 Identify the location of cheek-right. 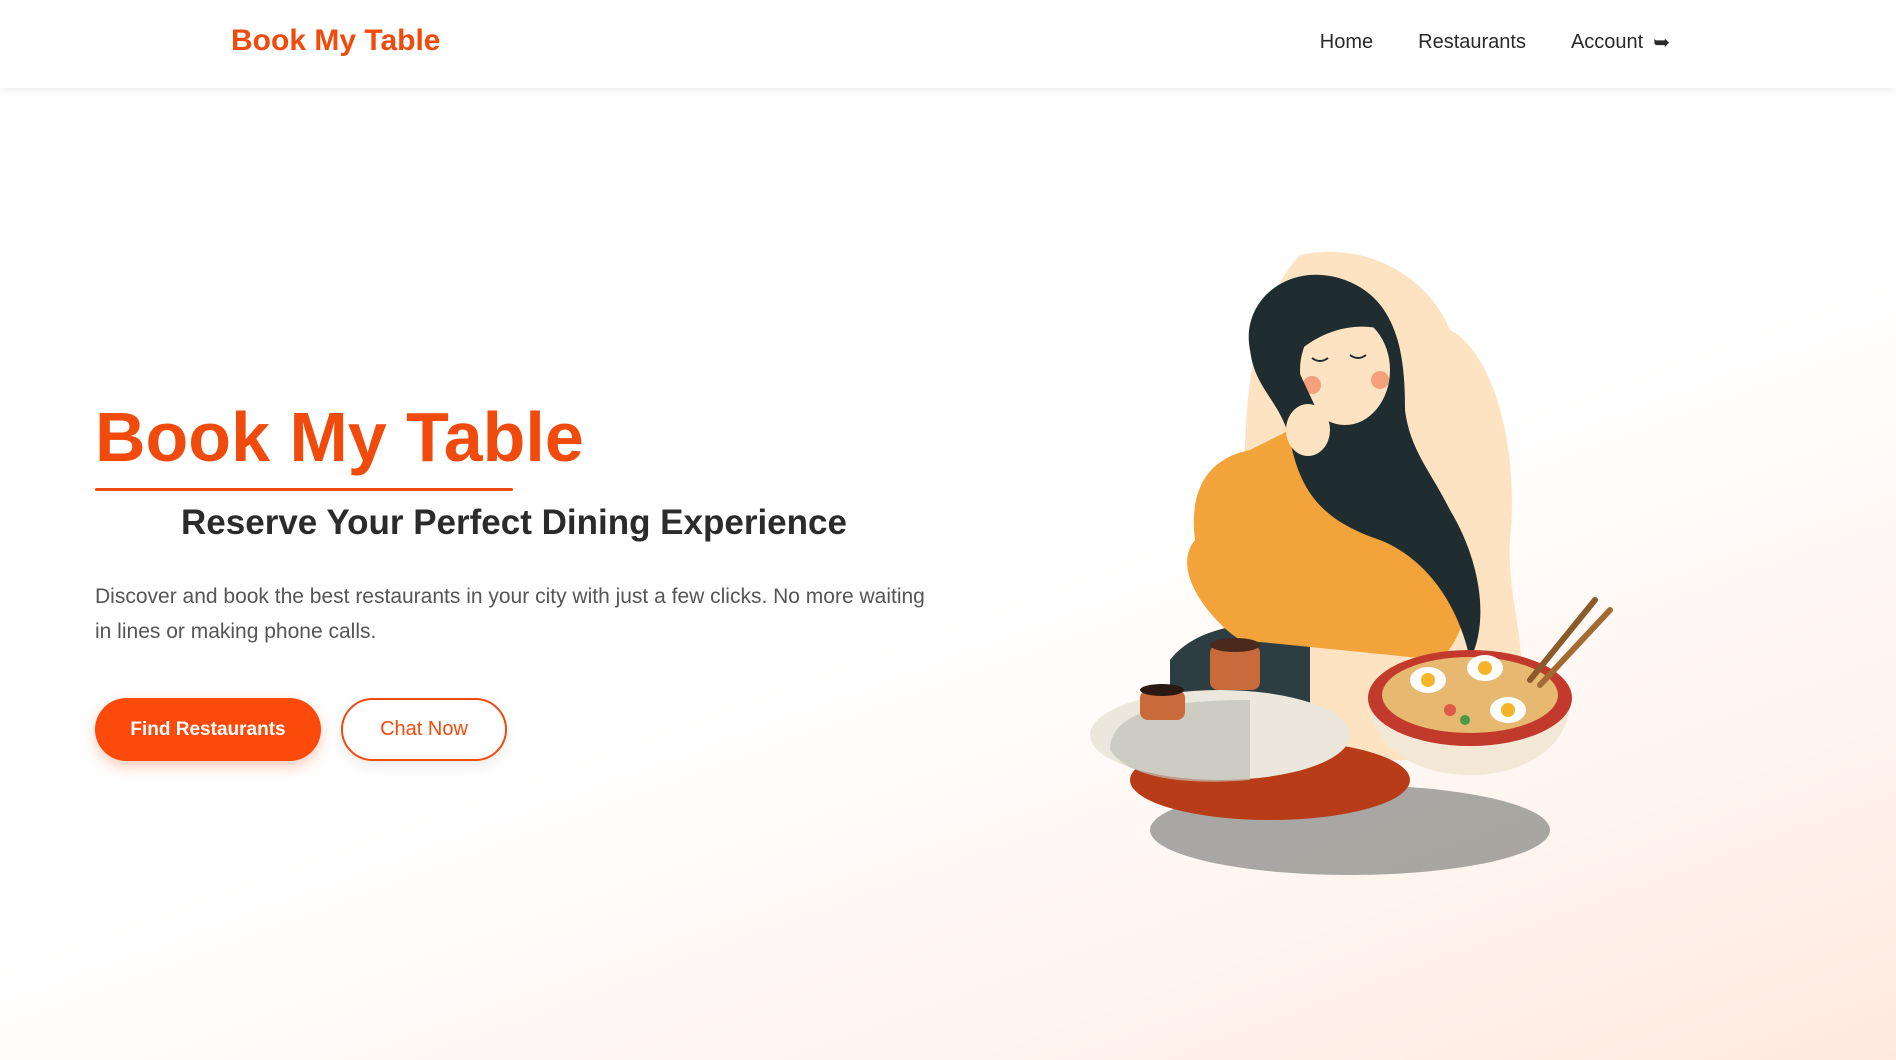
(1380, 380).